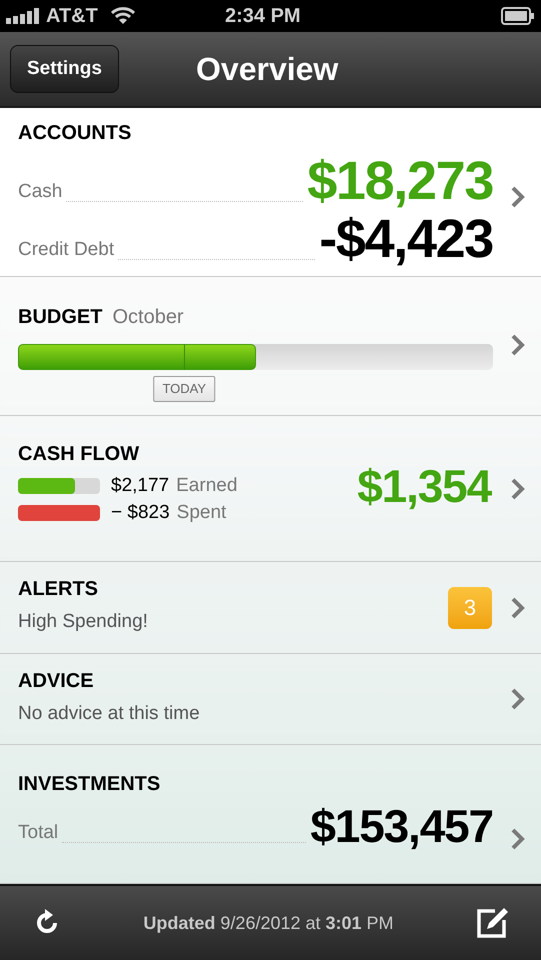 This screenshot has height=960, width=541. What do you see at coordinates (270, 346) in the screenshot?
I see `budget-panel: BUDGET October TODAY` at bounding box center [270, 346].